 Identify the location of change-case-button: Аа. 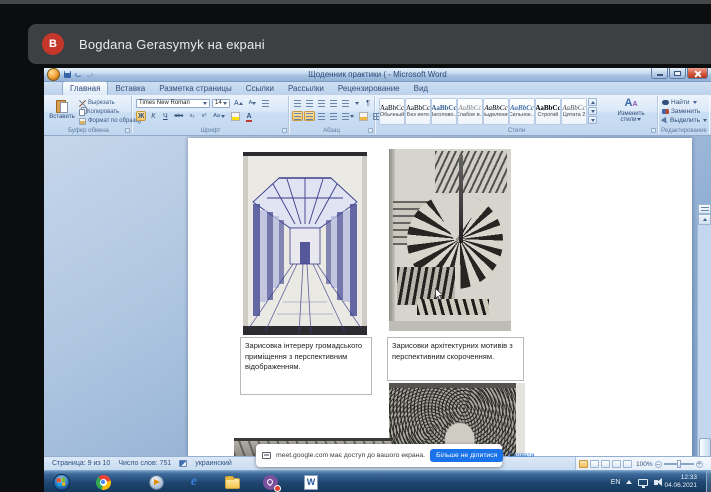
(219, 116).